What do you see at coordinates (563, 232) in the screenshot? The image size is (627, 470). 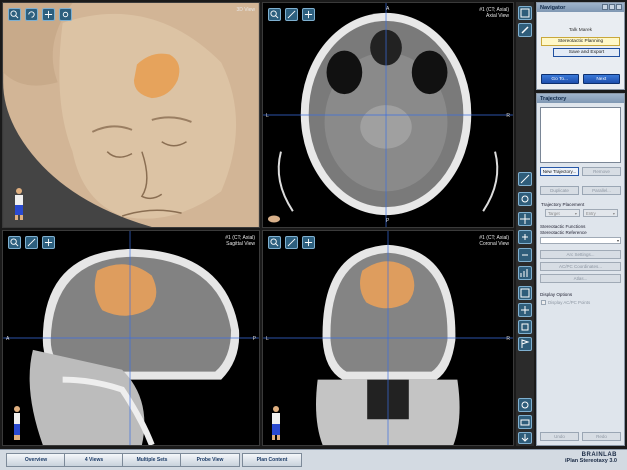 I see `reference-label: Stereotactic Reference` at bounding box center [563, 232].